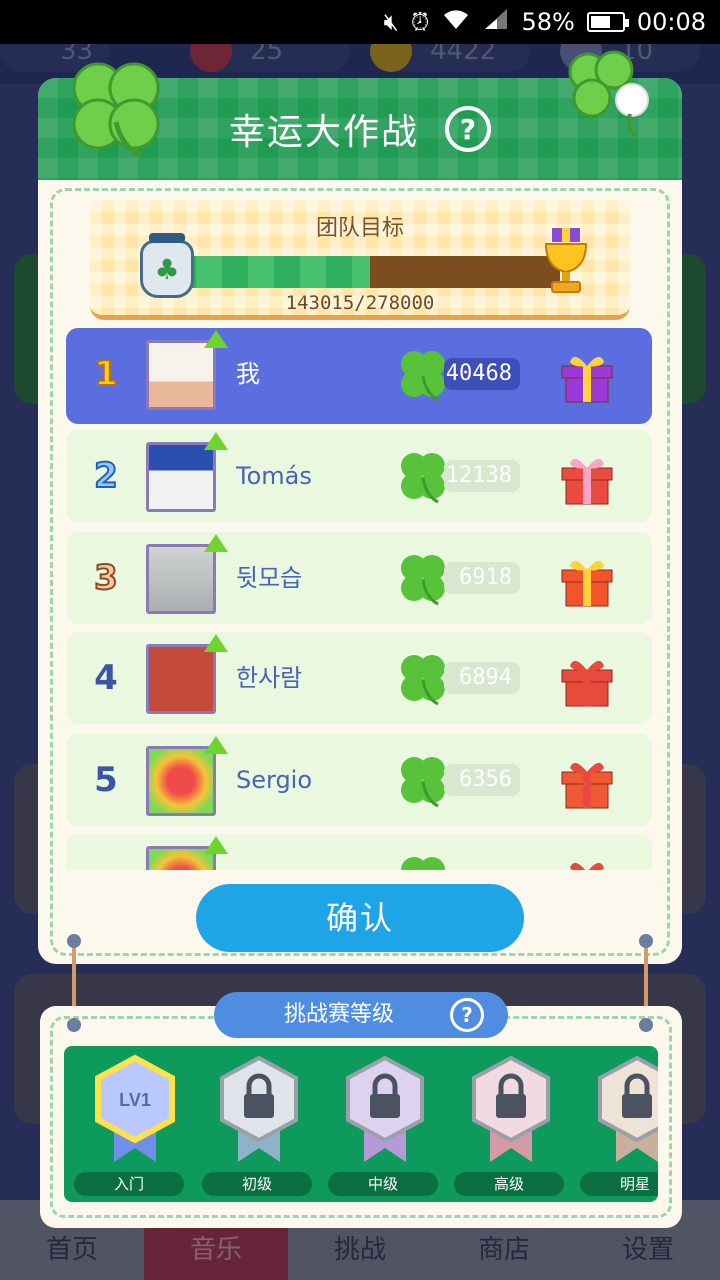  What do you see at coordinates (482, 578) in the screenshot?
I see `clover-score: 6918` at bounding box center [482, 578].